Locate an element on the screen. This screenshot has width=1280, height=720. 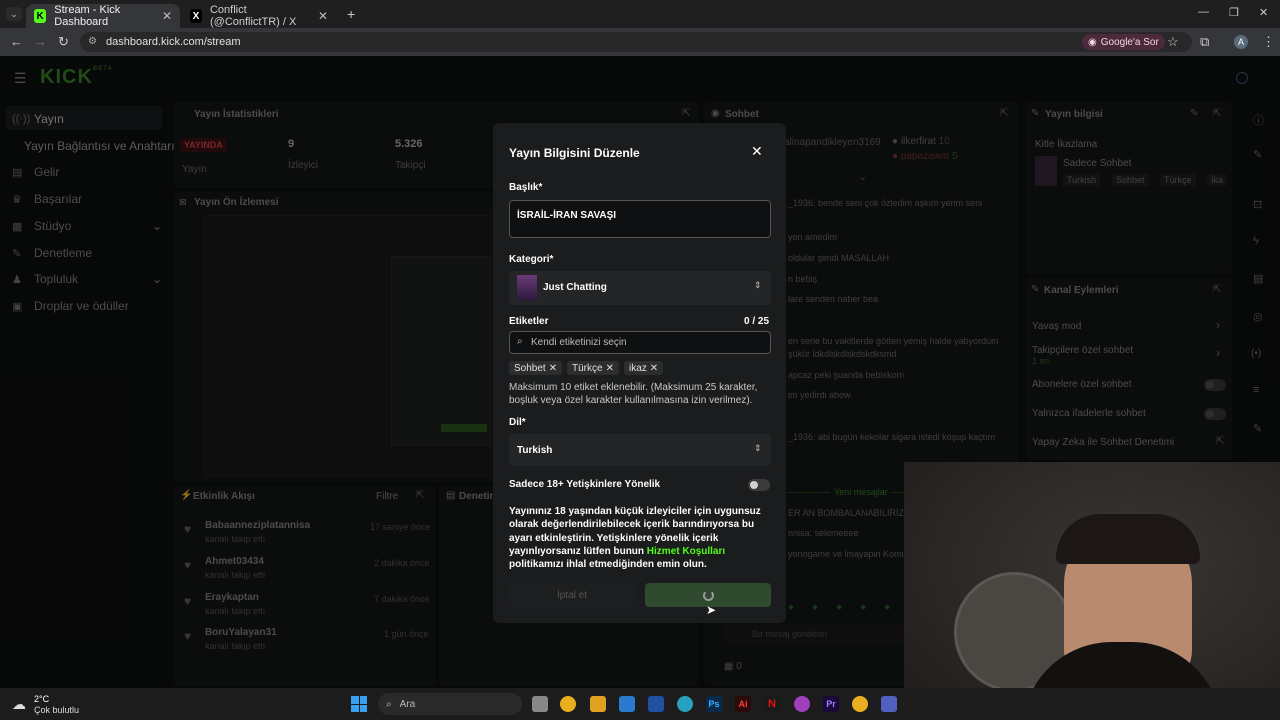
cancel-button: İptal et is located at coordinates (572, 595).